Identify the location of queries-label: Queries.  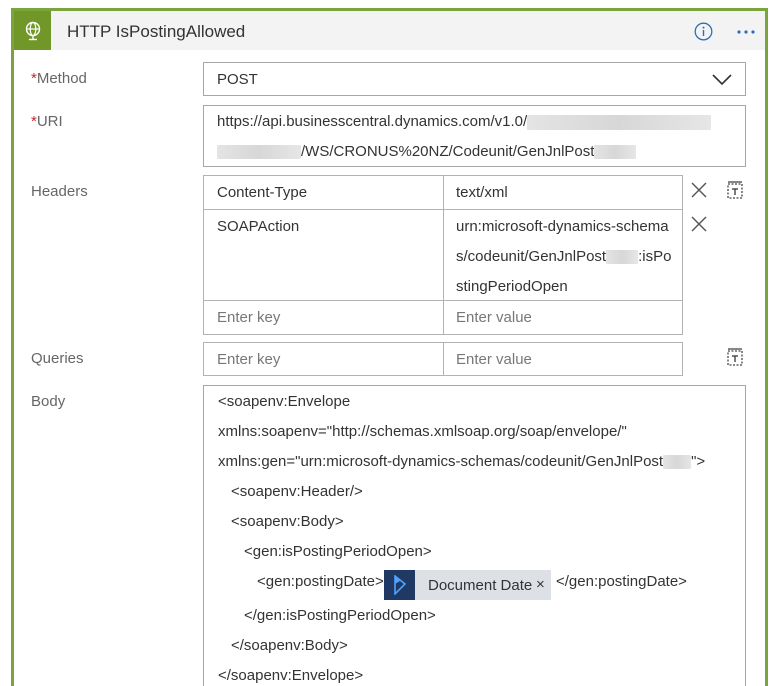
(57, 358).